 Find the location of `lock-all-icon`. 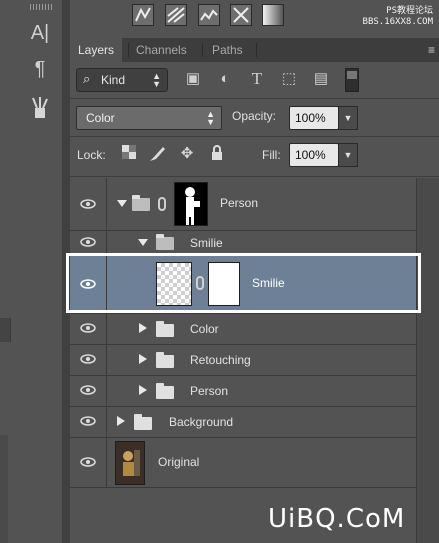

lock-all-icon is located at coordinates (217, 154).